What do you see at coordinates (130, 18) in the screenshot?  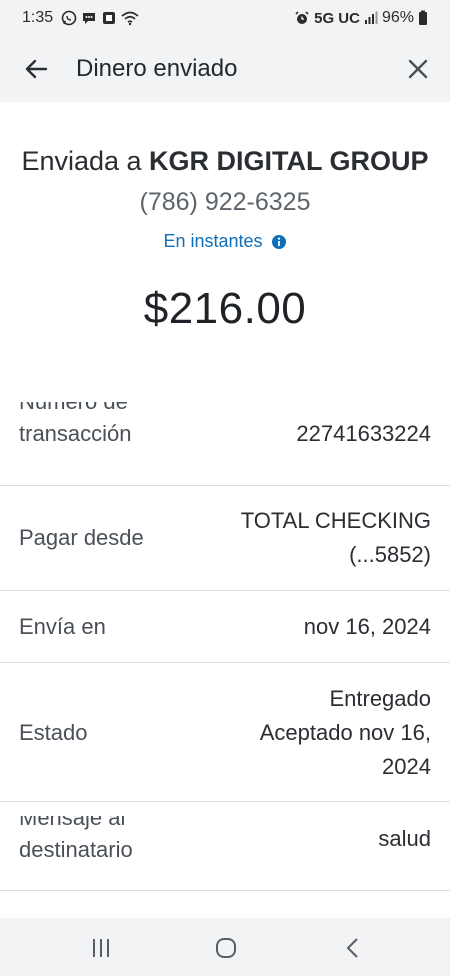 I see `wifi-icon` at bounding box center [130, 18].